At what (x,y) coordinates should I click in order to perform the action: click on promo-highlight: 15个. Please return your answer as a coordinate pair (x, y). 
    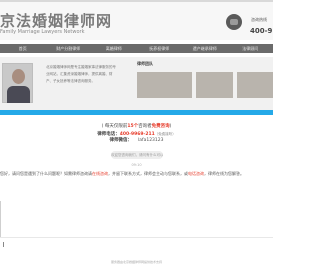
    Looking at the image, I should click on (133, 126).